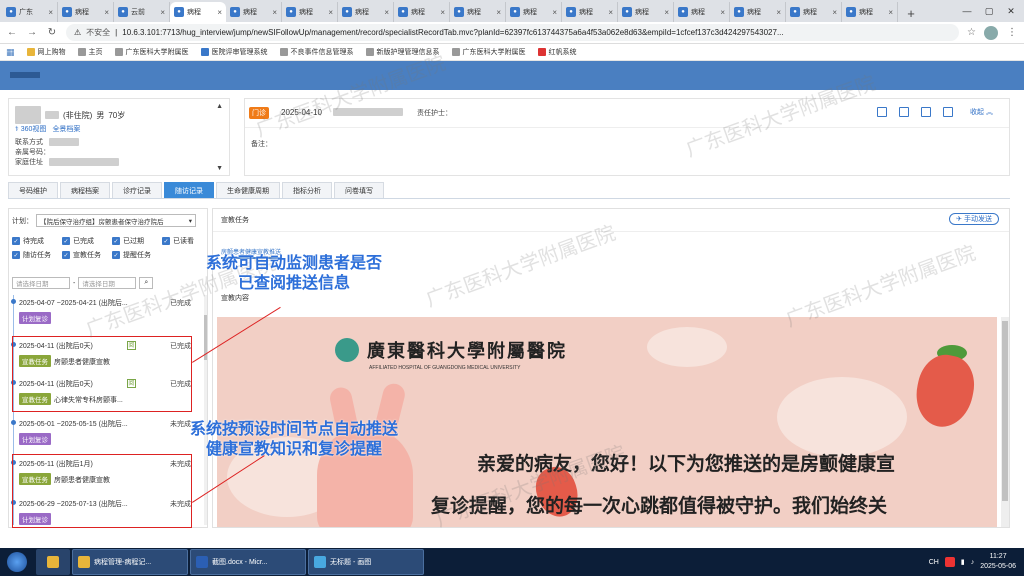 The image size is (1024, 576). I want to click on tab-0: 号码维护, so click(33, 190).